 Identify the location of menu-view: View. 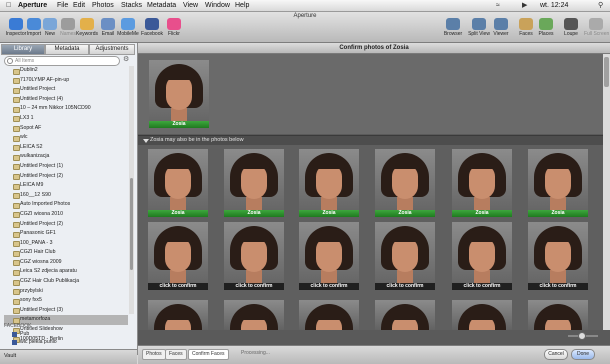
(190, 5).